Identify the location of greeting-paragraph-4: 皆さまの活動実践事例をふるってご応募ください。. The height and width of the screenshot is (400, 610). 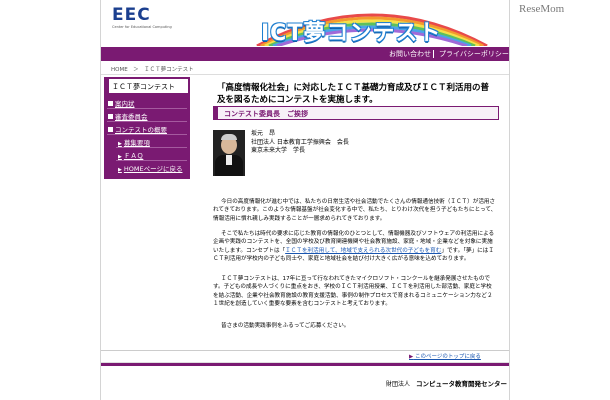
(285, 326).